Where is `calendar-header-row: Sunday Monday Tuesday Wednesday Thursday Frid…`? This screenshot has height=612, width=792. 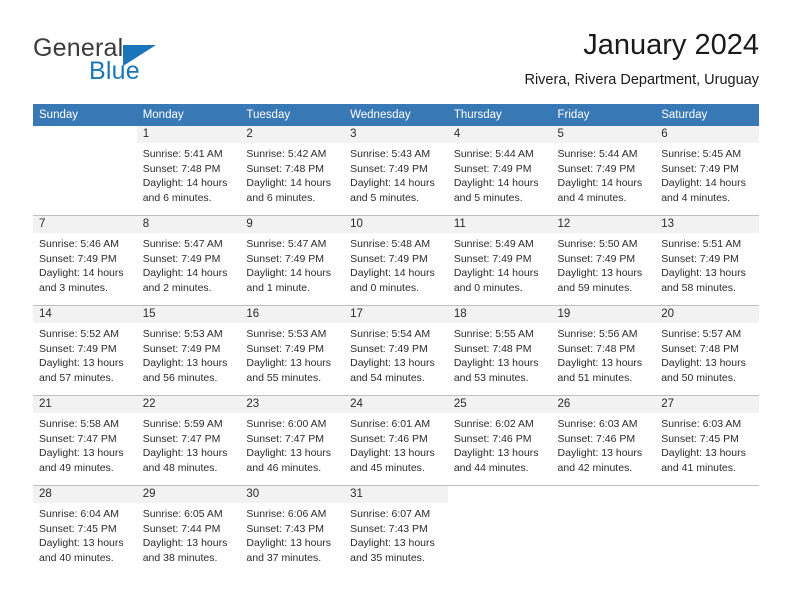 calendar-header-row: Sunday Monday Tuesday Wednesday Thursday Frid… is located at coordinates (396, 115).